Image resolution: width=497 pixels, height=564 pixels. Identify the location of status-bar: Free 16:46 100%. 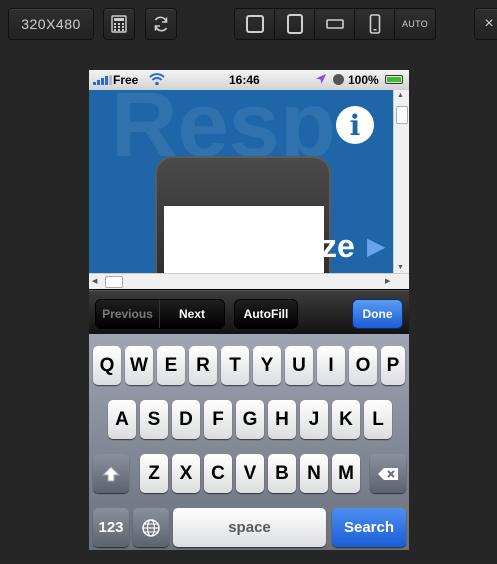
(249, 80).